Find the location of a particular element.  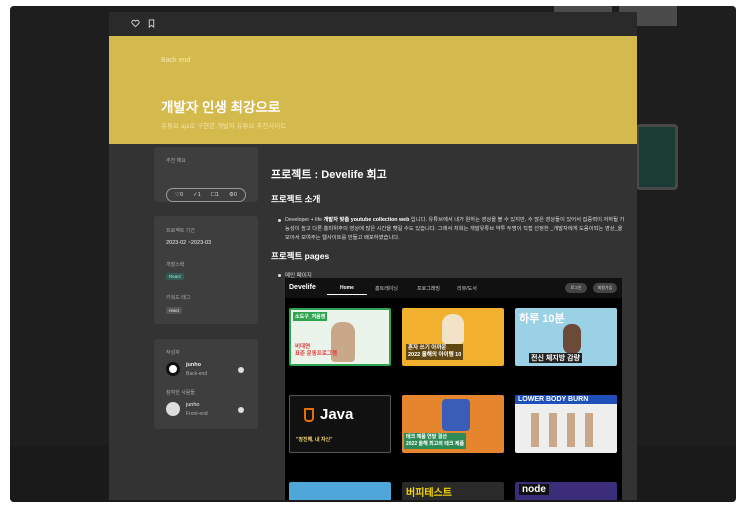

thumbnail-caption: 혼자 쓰기 아까운 2022 올해의 아이템 10 is located at coordinates (435, 352).